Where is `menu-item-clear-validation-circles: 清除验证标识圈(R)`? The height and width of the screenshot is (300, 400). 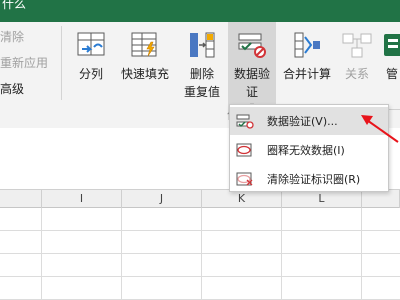 menu-item-clear-validation-circles: 清除验证标识圈(R) is located at coordinates (309, 179).